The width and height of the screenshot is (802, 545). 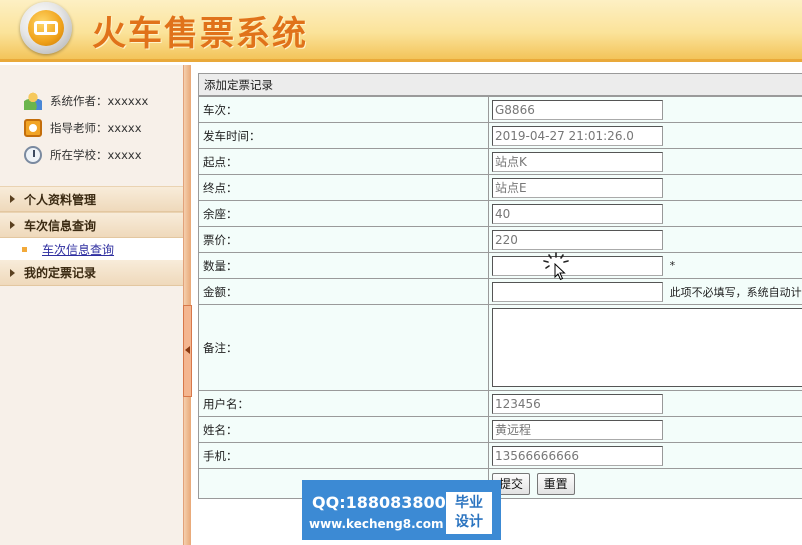 What do you see at coordinates (500, 84) in the screenshot?
I see `form-title: 添加定票记录` at bounding box center [500, 84].